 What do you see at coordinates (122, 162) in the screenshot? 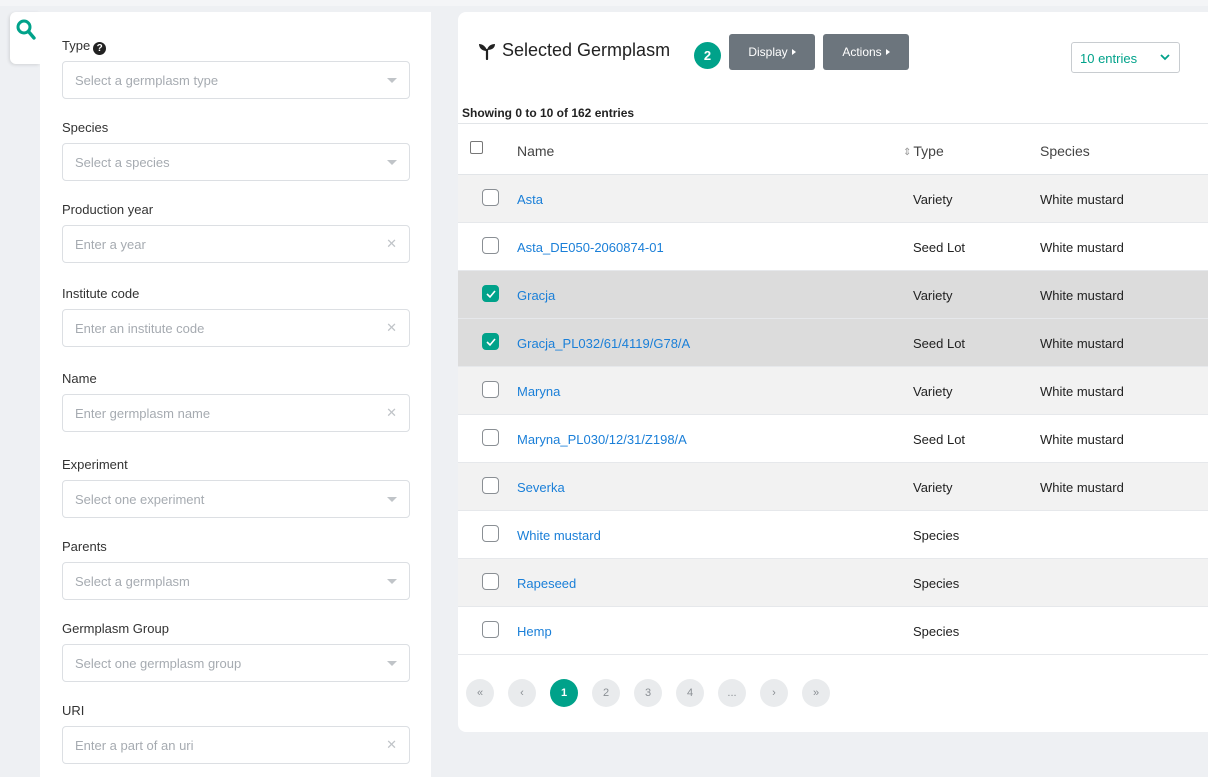
I see `species-select-placeholder: Select a species` at bounding box center [122, 162].